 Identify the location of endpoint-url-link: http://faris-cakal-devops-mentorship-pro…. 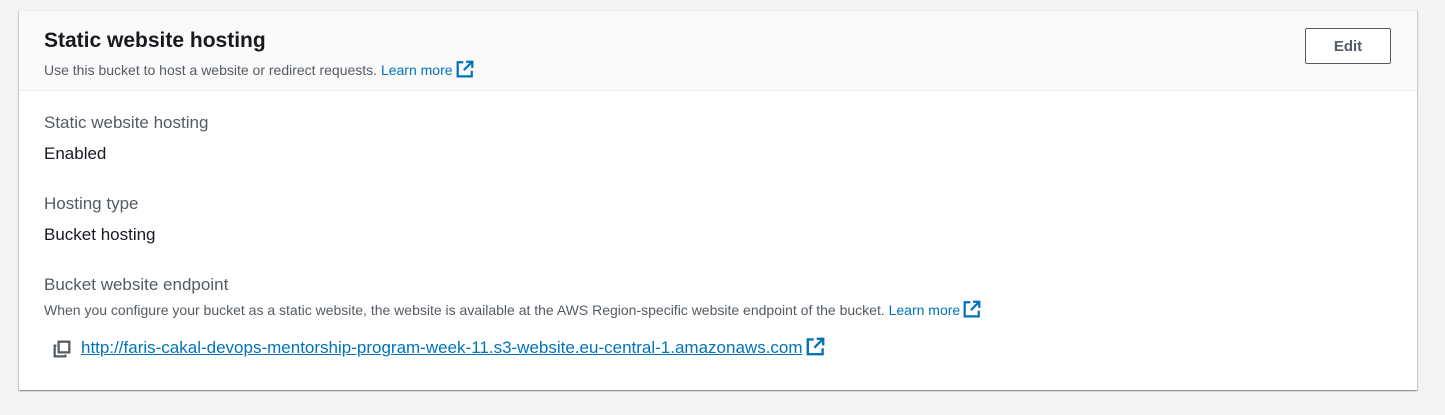
(453, 349).